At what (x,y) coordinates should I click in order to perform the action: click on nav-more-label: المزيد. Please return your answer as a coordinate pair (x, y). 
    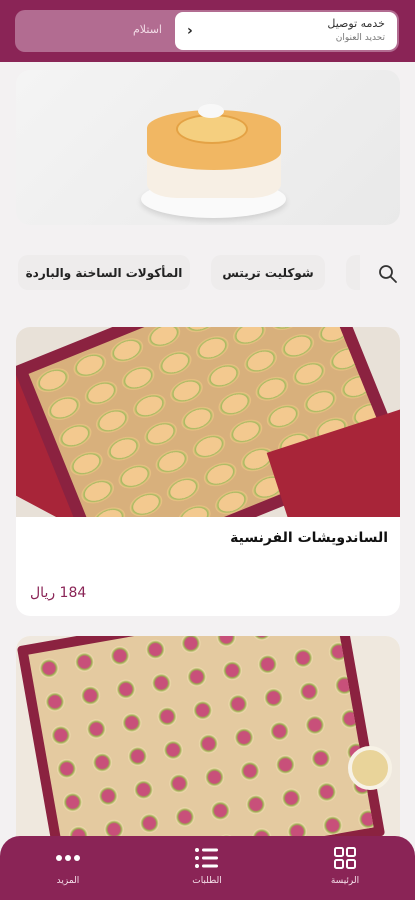
    Looking at the image, I should click on (68, 881).